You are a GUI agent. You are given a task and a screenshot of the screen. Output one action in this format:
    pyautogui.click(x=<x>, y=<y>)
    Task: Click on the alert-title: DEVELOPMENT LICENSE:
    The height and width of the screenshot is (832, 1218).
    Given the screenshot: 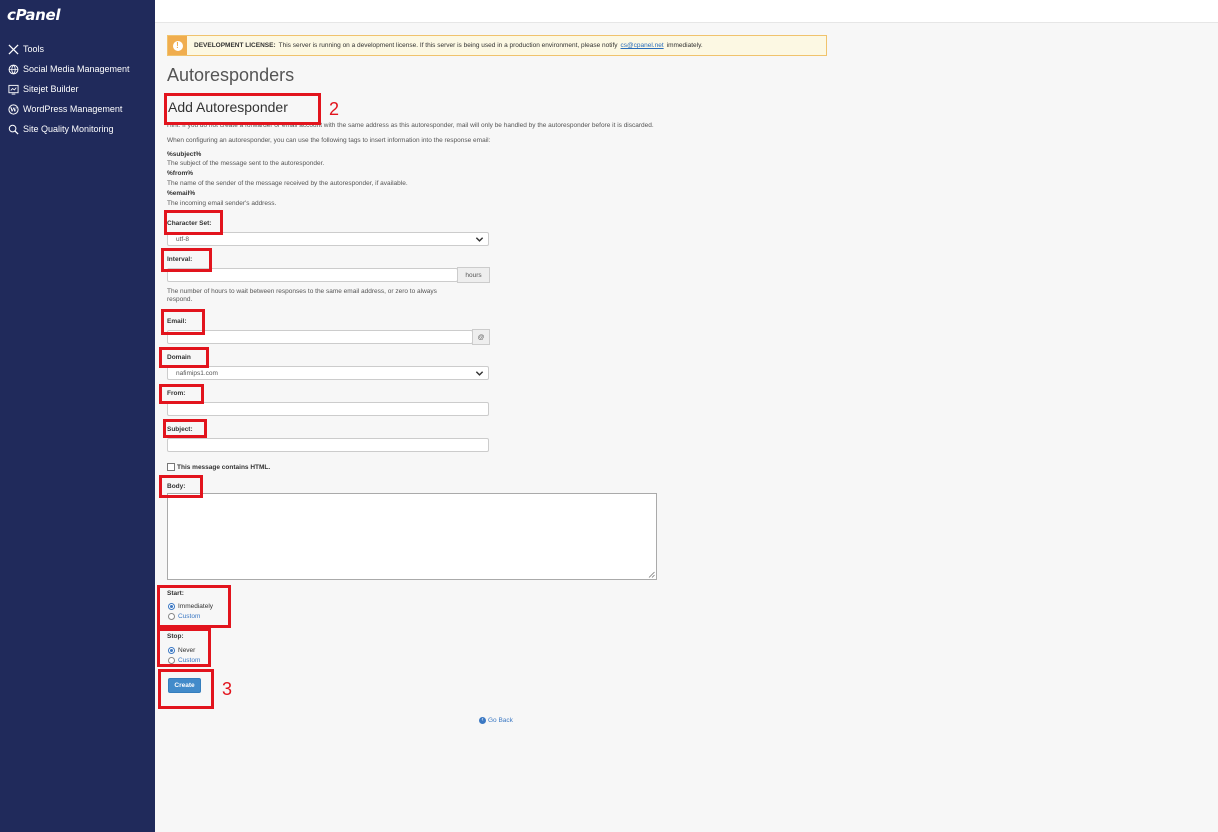 What is the action you would take?
    pyautogui.click(x=235, y=45)
    